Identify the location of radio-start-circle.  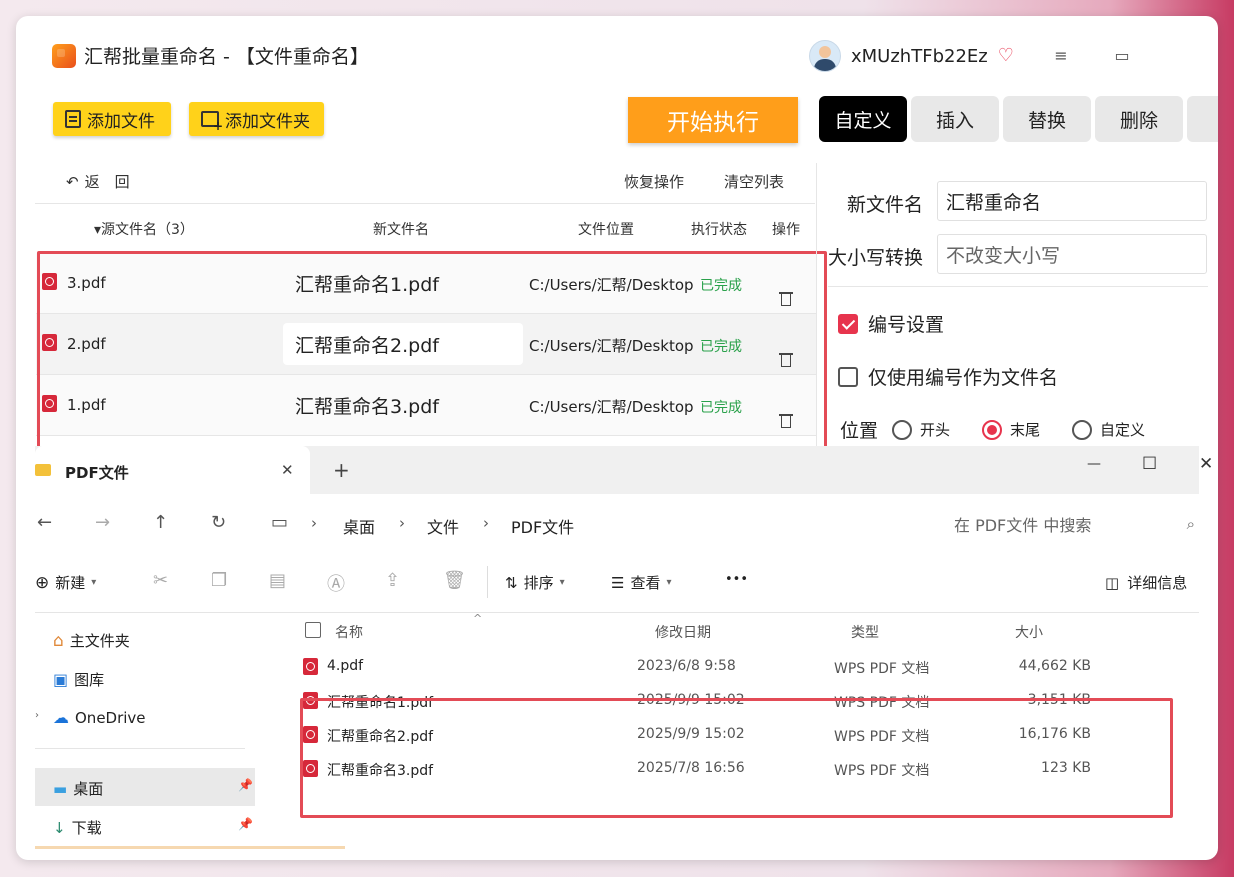
(902, 429).